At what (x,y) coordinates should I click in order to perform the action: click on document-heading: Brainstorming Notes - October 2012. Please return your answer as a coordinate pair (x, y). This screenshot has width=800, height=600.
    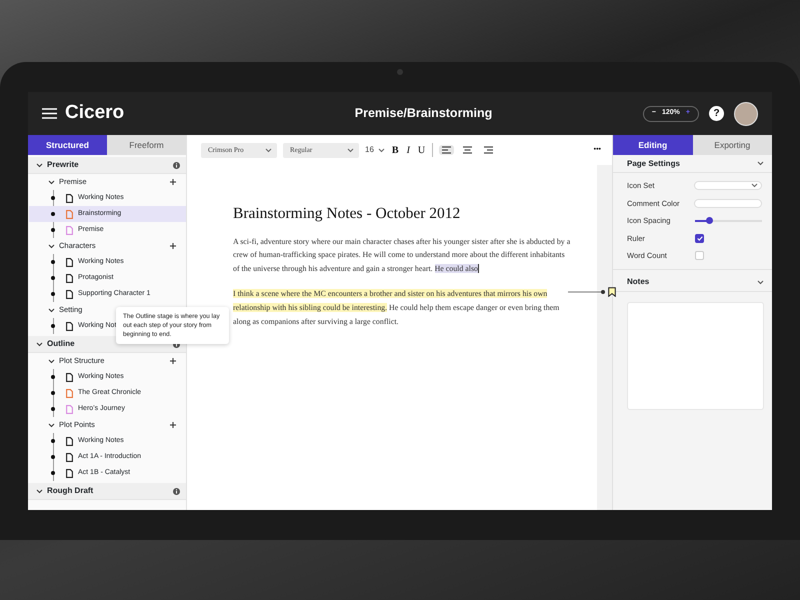
    Looking at the image, I should click on (347, 214).